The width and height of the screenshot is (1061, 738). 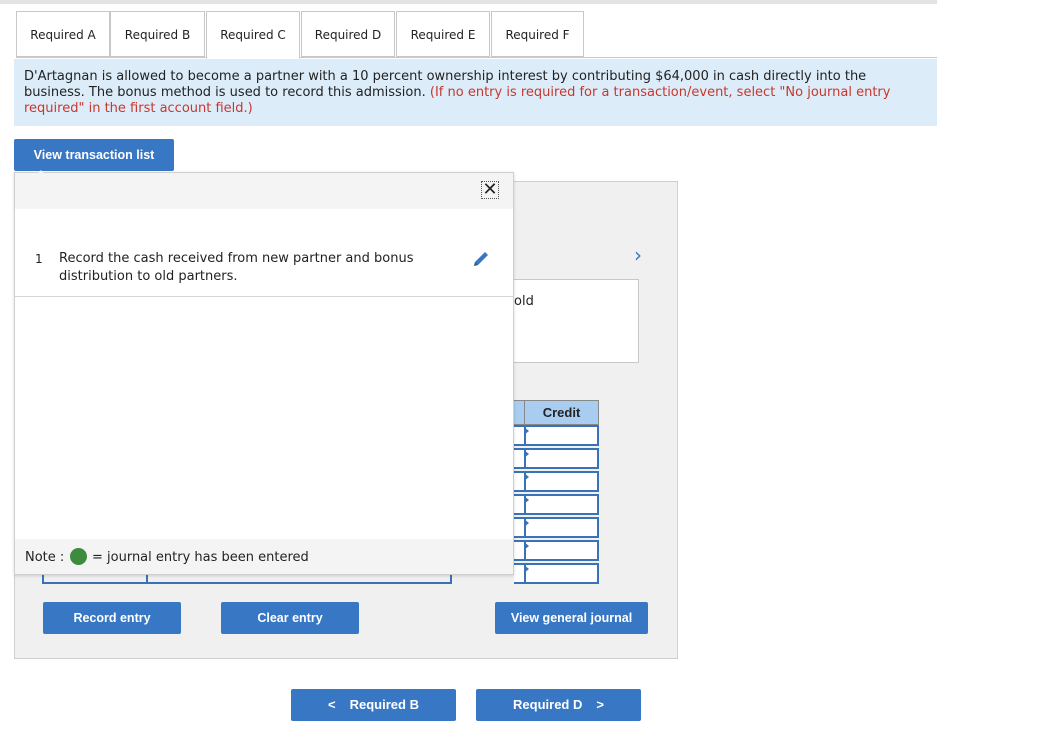 What do you see at coordinates (78, 556) in the screenshot?
I see `entered-indicator-icon` at bounding box center [78, 556].